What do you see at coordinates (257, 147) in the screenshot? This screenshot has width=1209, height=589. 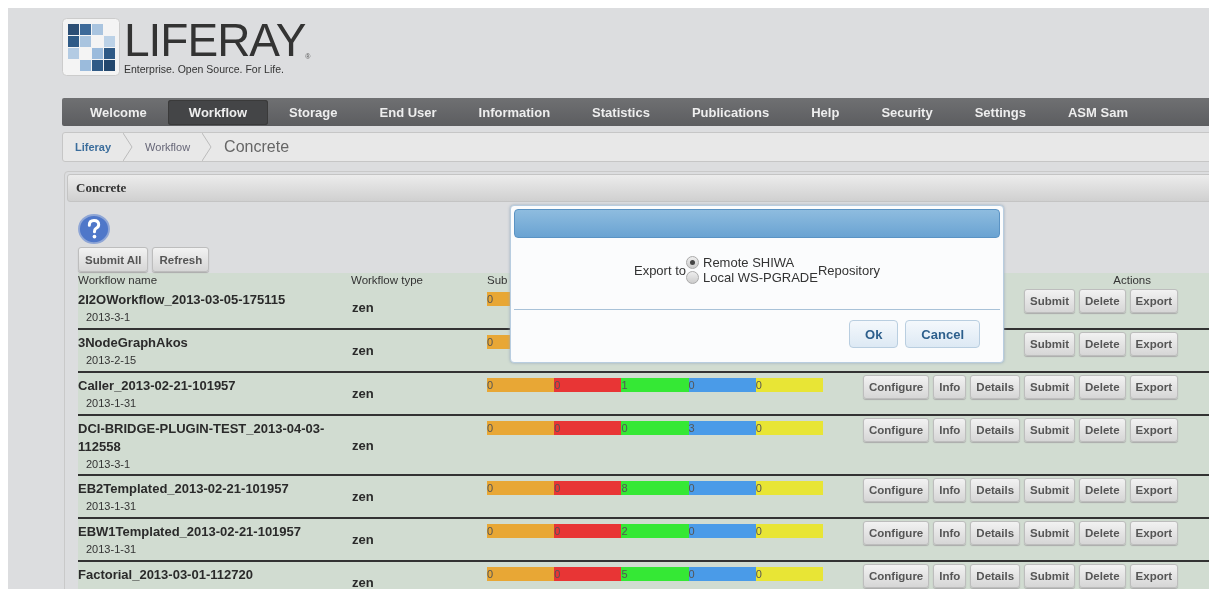 I see `breadcrumb-item: Concrete` at bounding box center [257, 147].